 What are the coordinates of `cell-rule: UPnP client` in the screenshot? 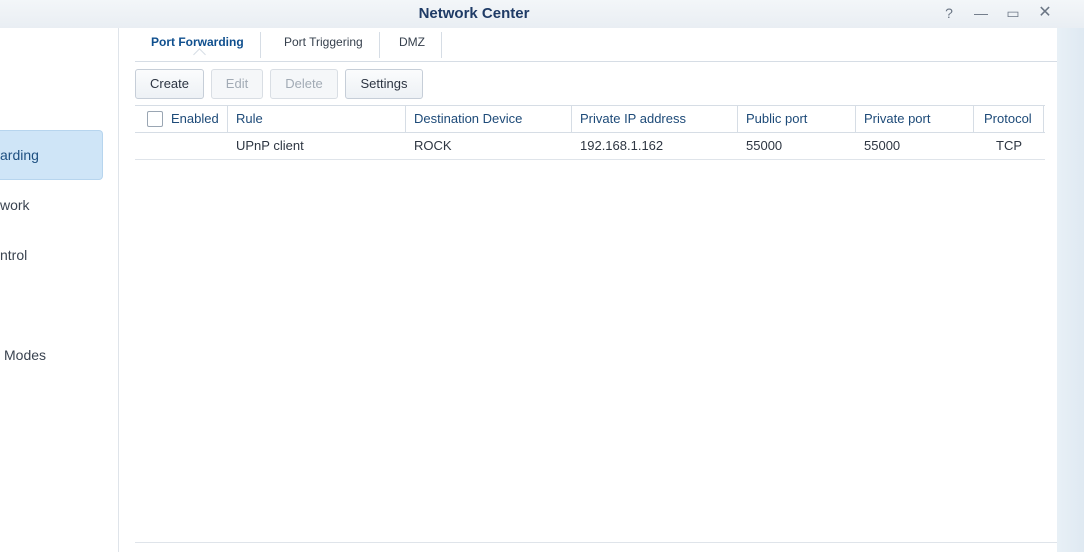 It's located at (270, 145).